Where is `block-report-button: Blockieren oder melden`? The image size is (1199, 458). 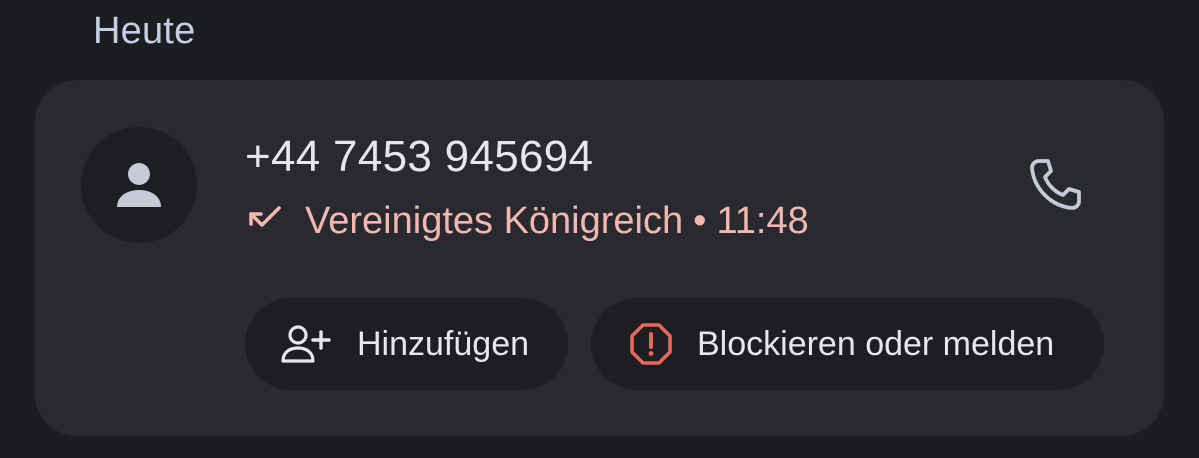 block-report-button: Blockieren oder melden is located at coordinates (847, 344).